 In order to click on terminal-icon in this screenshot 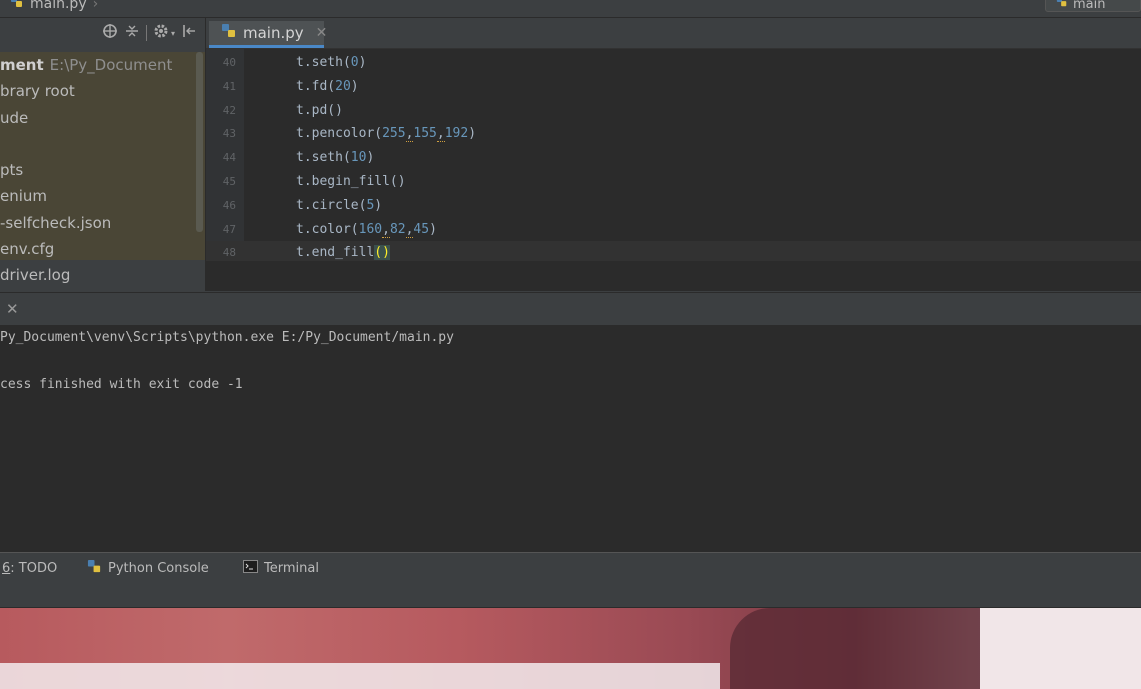, I will do `click(250, 568)`.